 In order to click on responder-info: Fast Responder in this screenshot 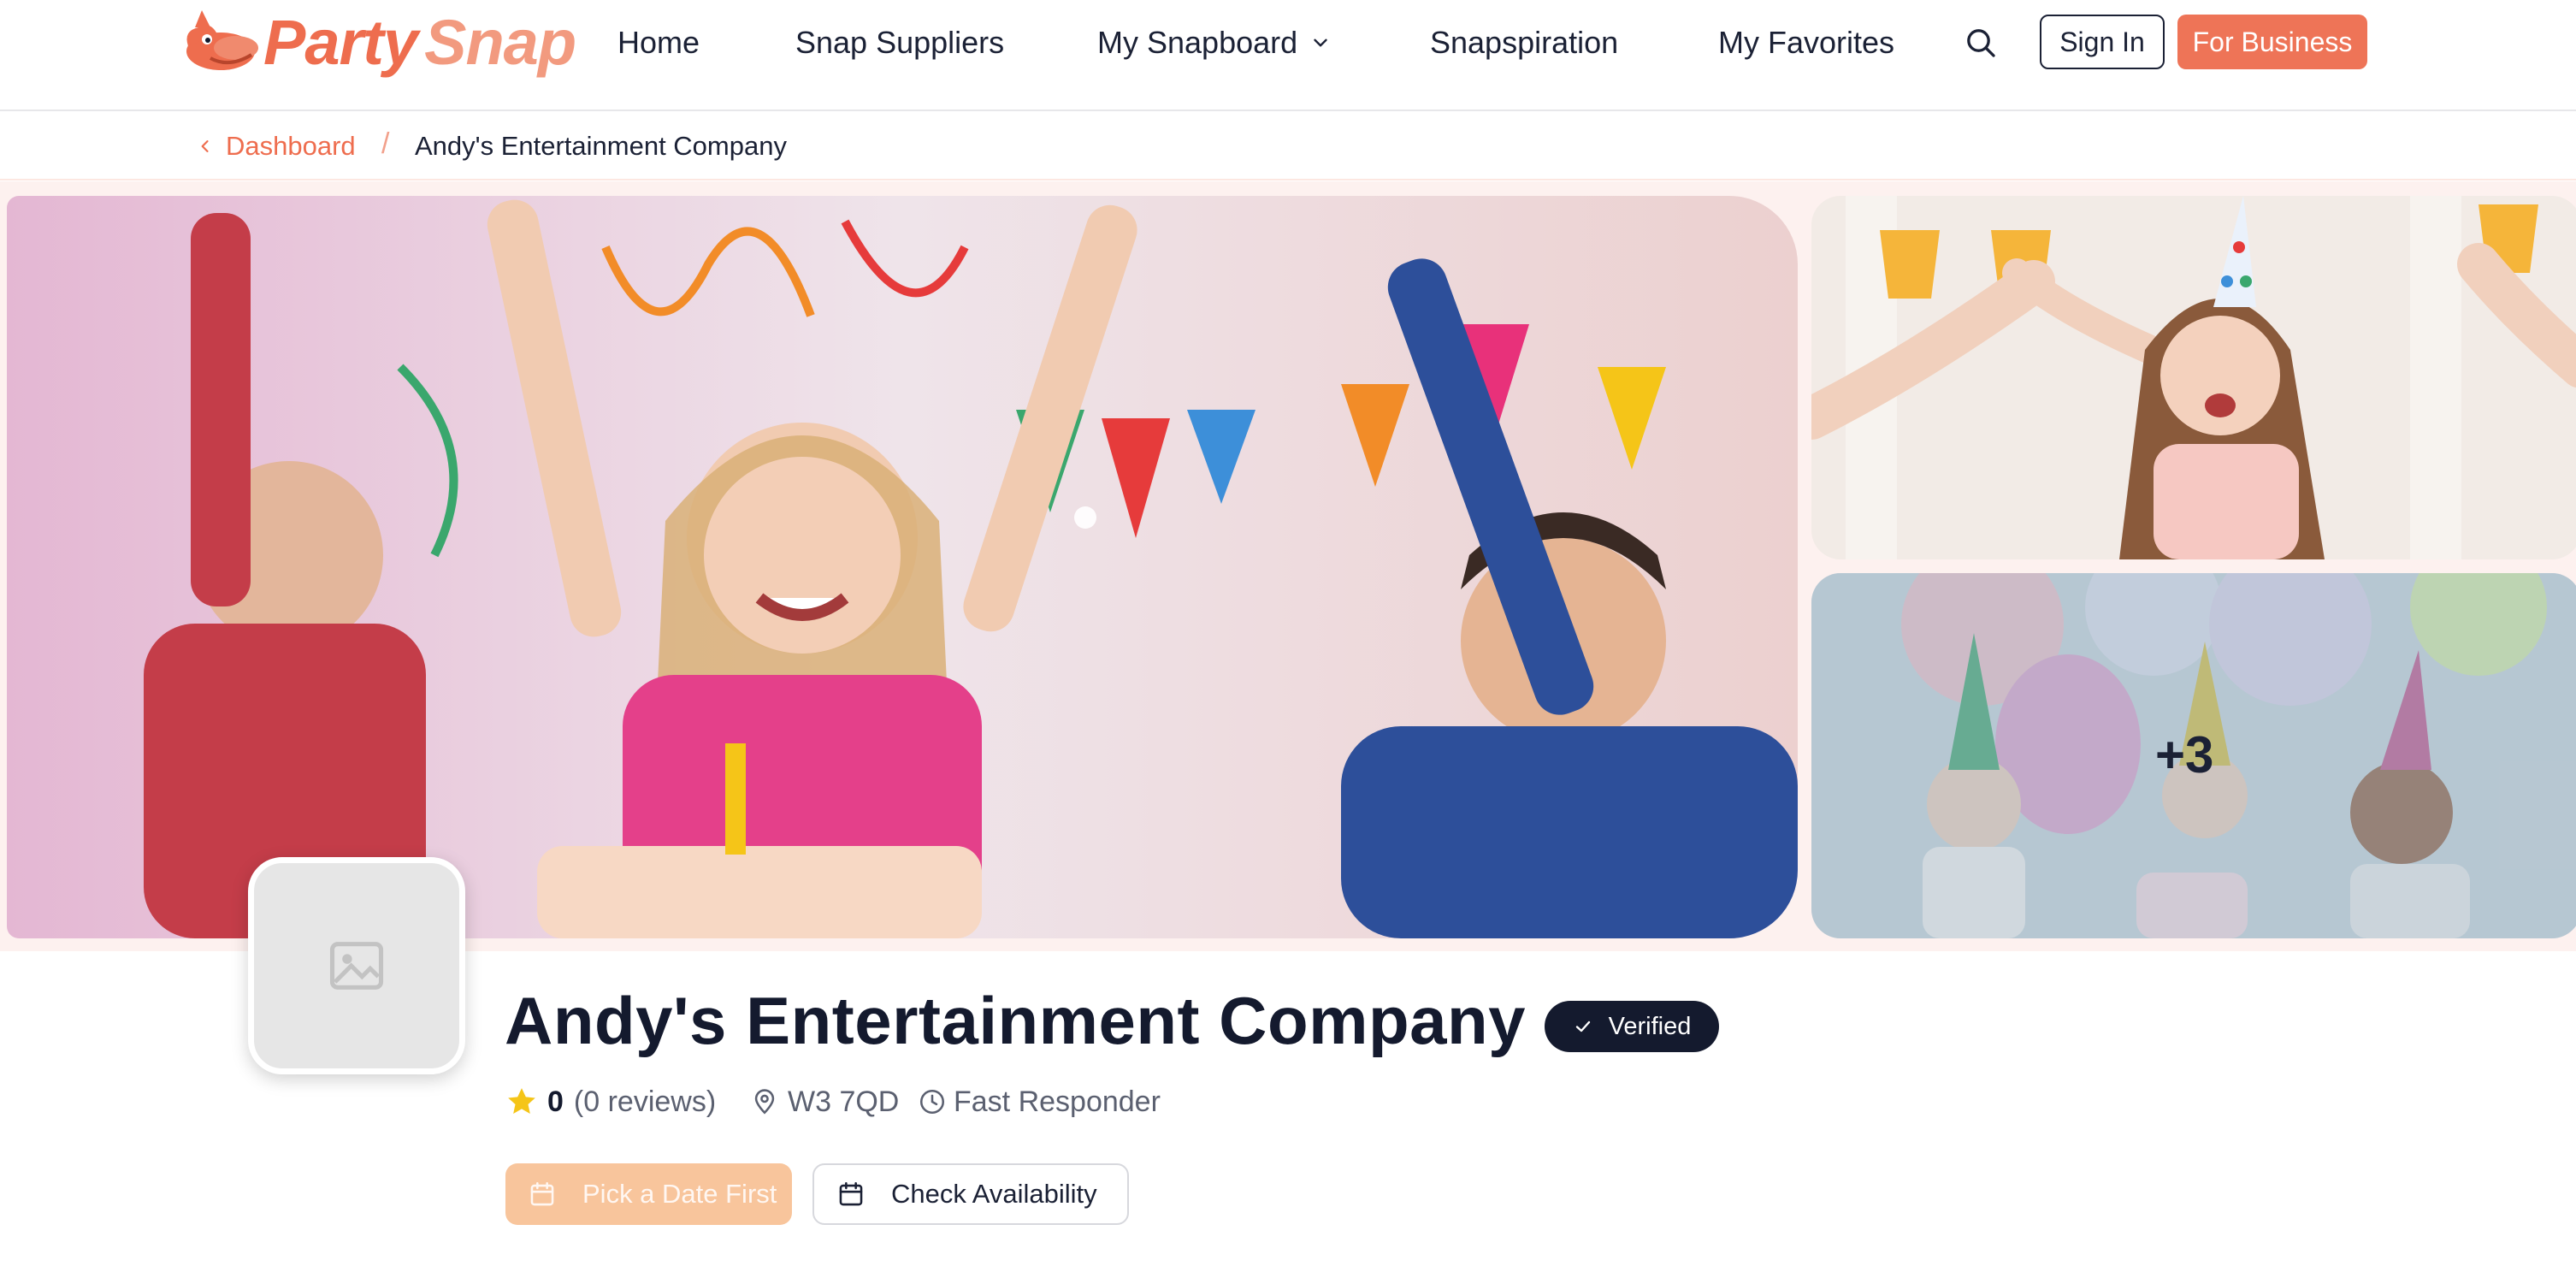, I will do `click(1039, 1101)`.